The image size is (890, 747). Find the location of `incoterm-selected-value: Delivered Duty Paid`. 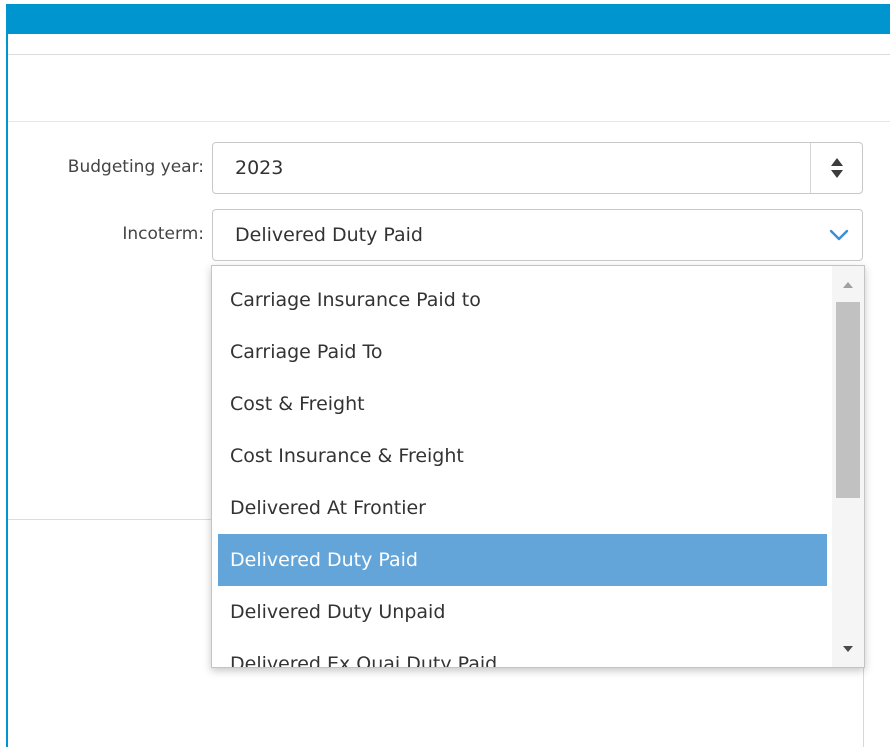

incoterm-selected-value: Delivered Duty Paid is located at coordinates (329, 235).